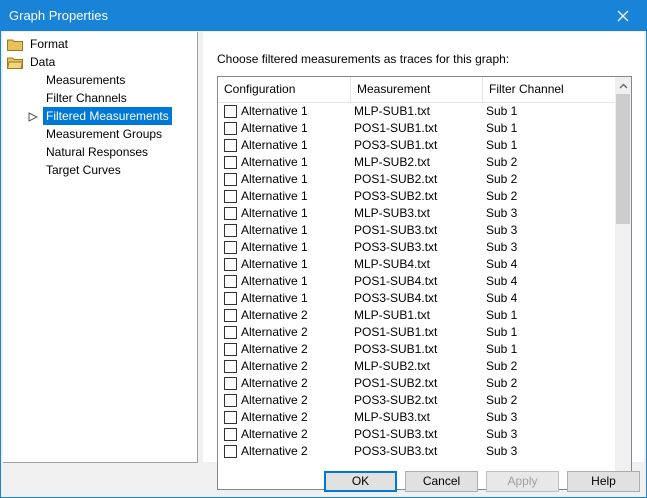 The height and width of the screenshot is (498, 647). Describe the element at coordinates (58, 15) in the screenshot. I see `window-title: Graph Properties` at that location.